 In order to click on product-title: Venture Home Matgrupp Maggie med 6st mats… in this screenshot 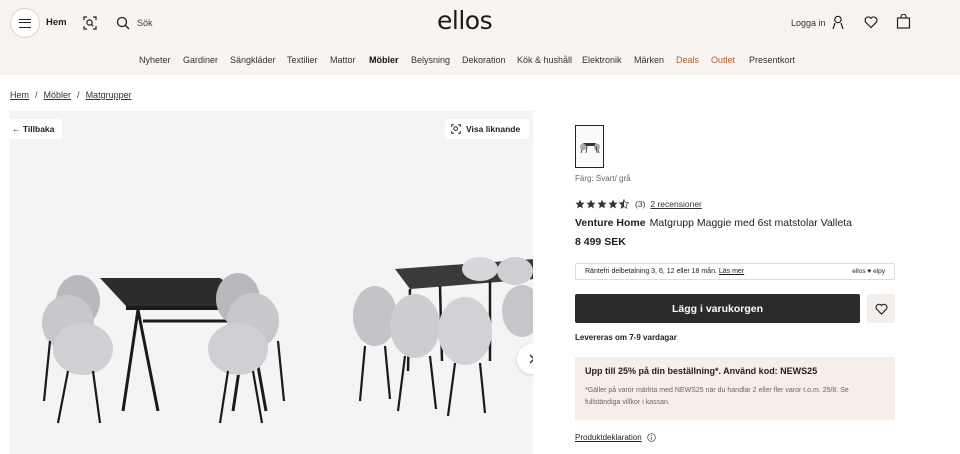, I will do `click(713, 223)`.